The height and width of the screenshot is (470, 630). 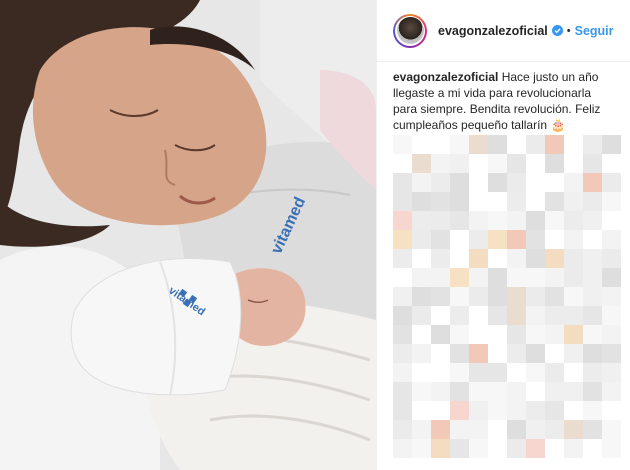 What do you see at coordinates (445, 77) in the screenshot?
I see `caption-username: evagonzalezoficial` at bounding box center [445, 77].